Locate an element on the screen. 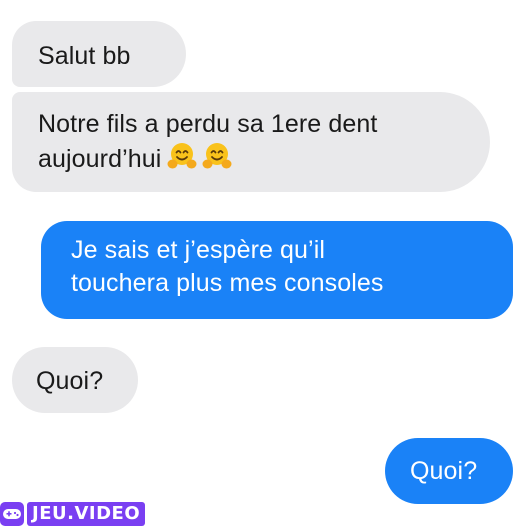  watermark-text: JEU.VIDEO is located at coordinates (86, 514).